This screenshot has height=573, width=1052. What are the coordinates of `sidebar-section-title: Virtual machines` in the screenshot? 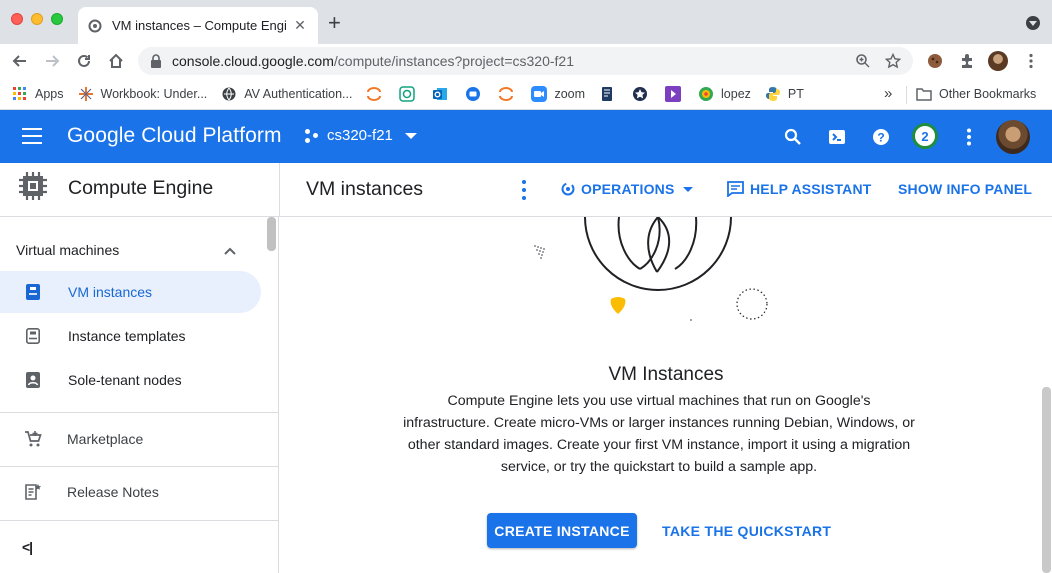 It's located at (68, 250).